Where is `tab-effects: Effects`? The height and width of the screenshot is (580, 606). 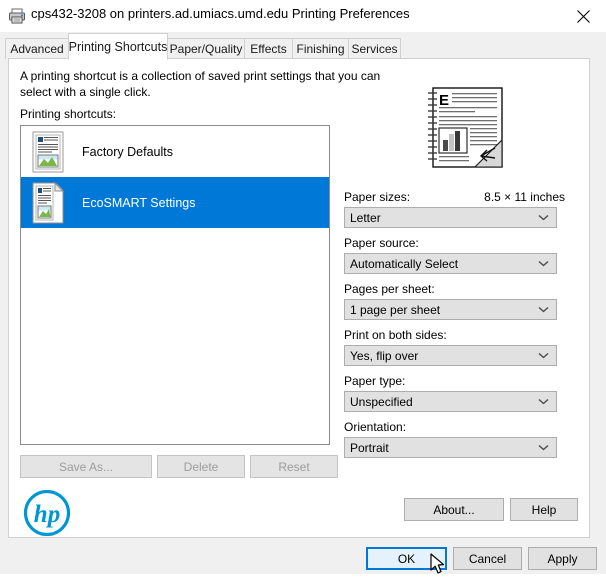
tab-effects: Effects is located at coordinates (268, 48).